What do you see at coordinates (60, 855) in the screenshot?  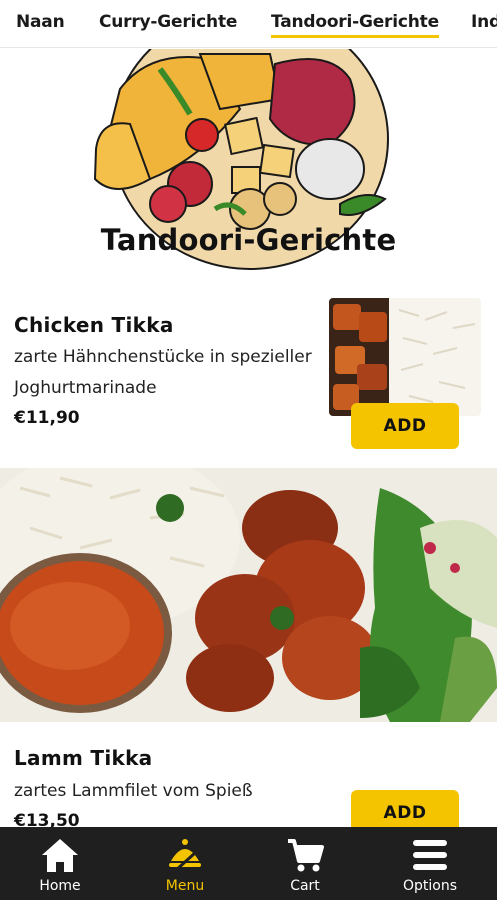 I see `home-icon` at bounding box center [60, 855].